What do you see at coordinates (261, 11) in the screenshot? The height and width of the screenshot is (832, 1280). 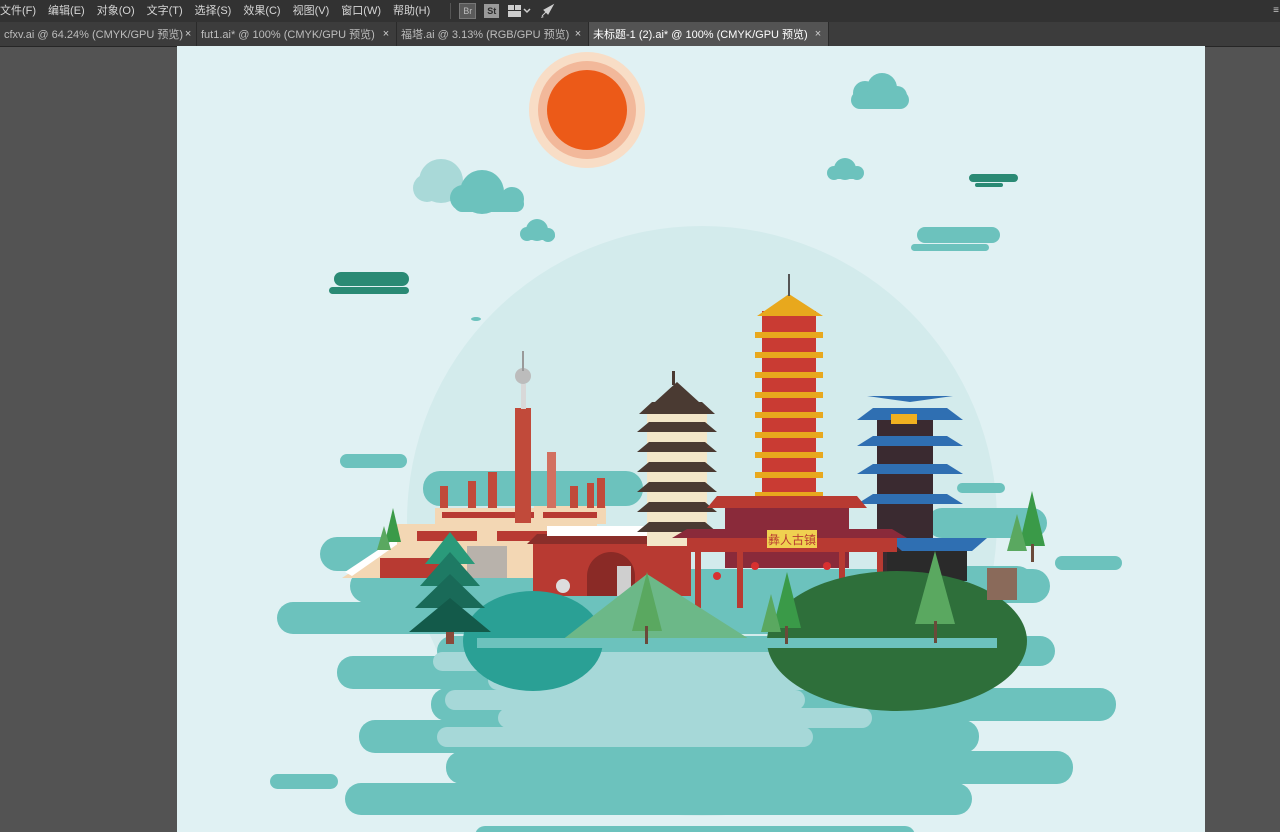 I see `menu-effect: 效果(C)` at bounding box center [261, 11].